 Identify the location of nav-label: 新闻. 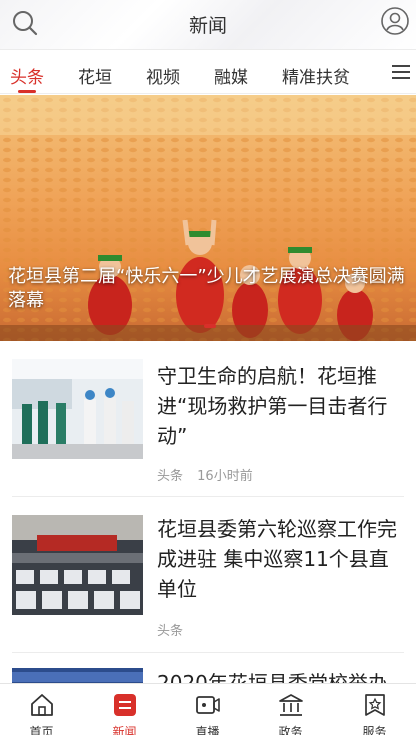
(124, 730).